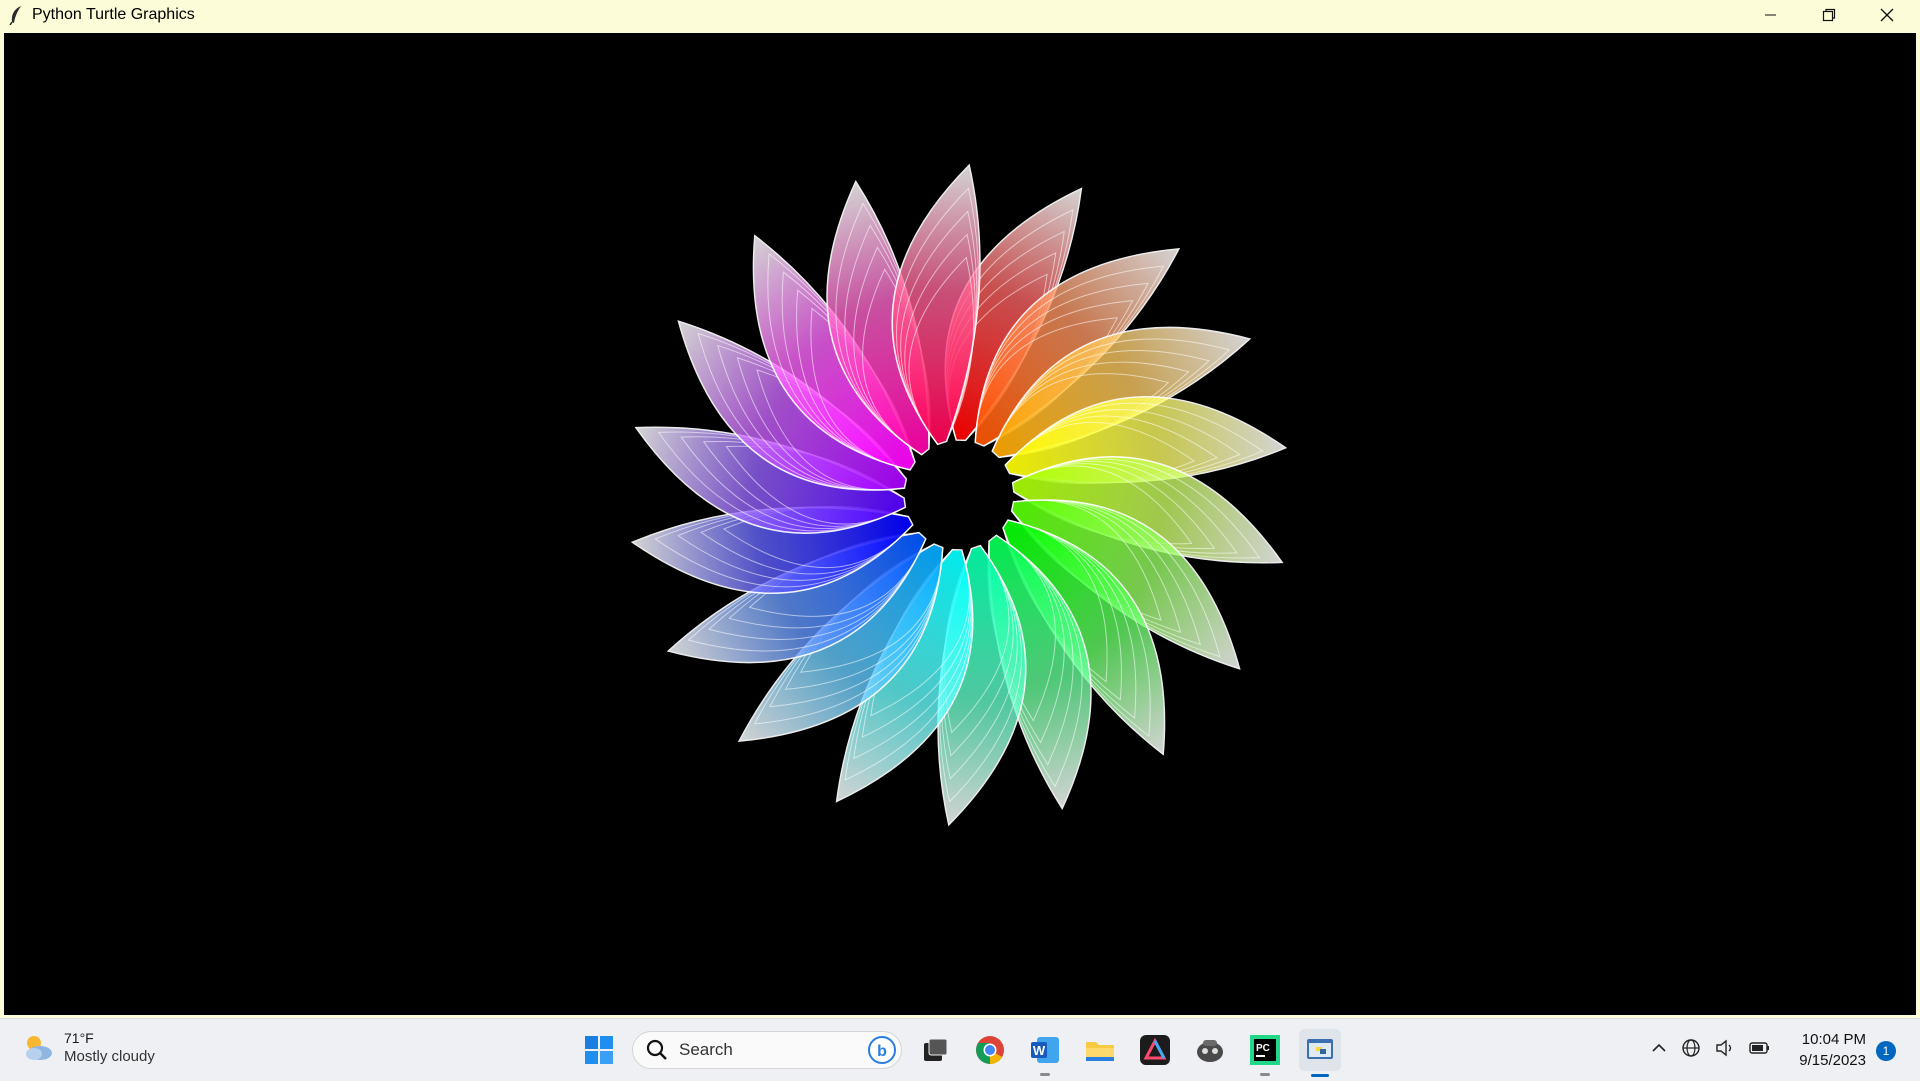 The height and width of the screenshot is (1081, 1920). I want to click on svg-text: b, so click(882, 1051).